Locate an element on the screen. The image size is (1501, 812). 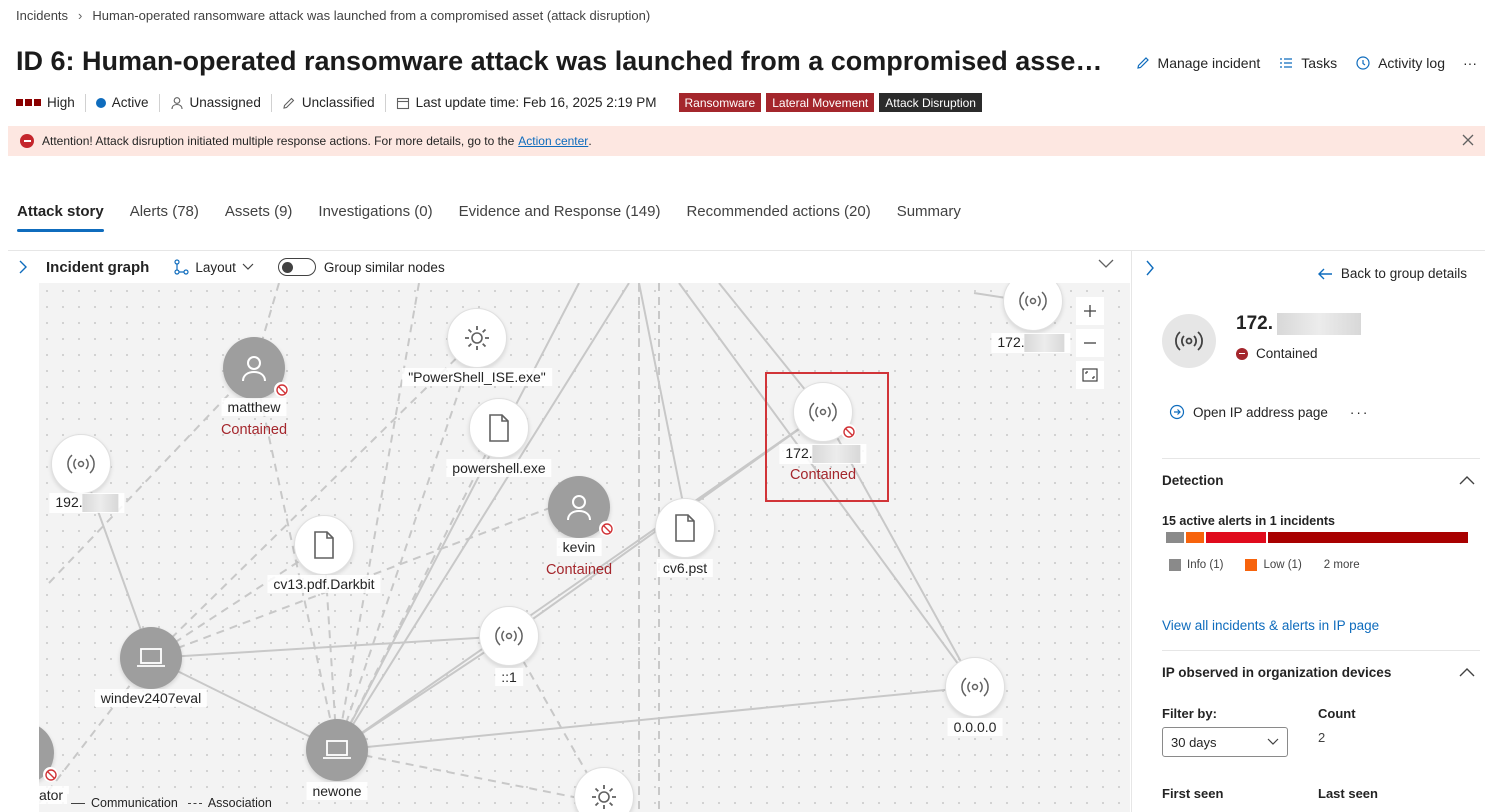
zoom-in-button is located at coordinates (1090, 311).